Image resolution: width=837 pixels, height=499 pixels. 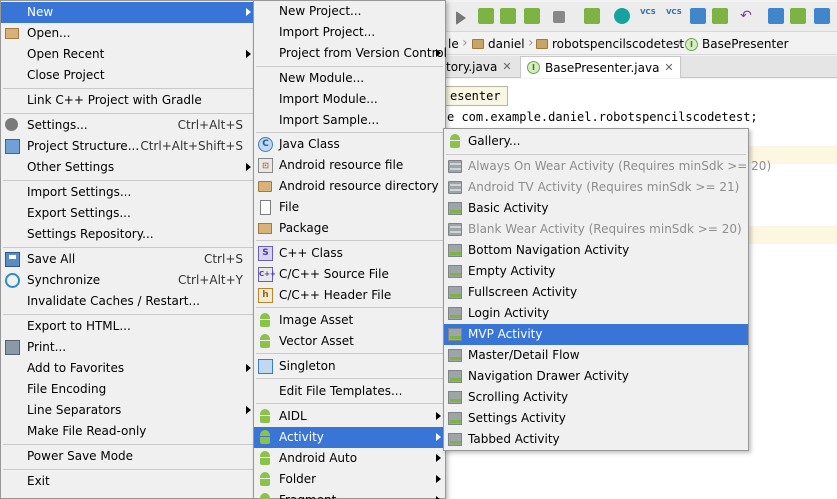 I want to click on android-monitor-icon, so click(x=798, y=16).